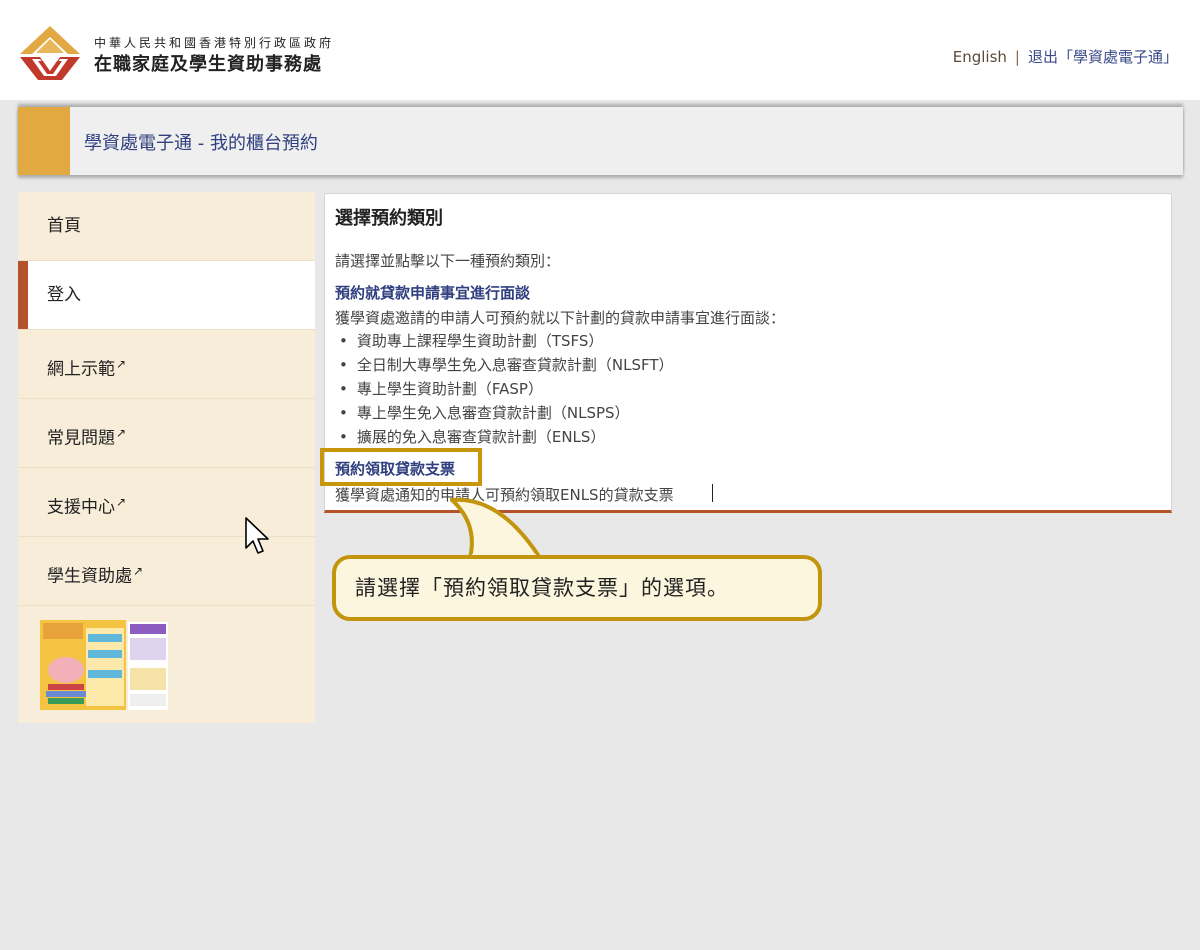 The height and width of the screenshot is (950, 1200). I want to click on sidebar-item-label: 學生資助處, so click(89, 576).